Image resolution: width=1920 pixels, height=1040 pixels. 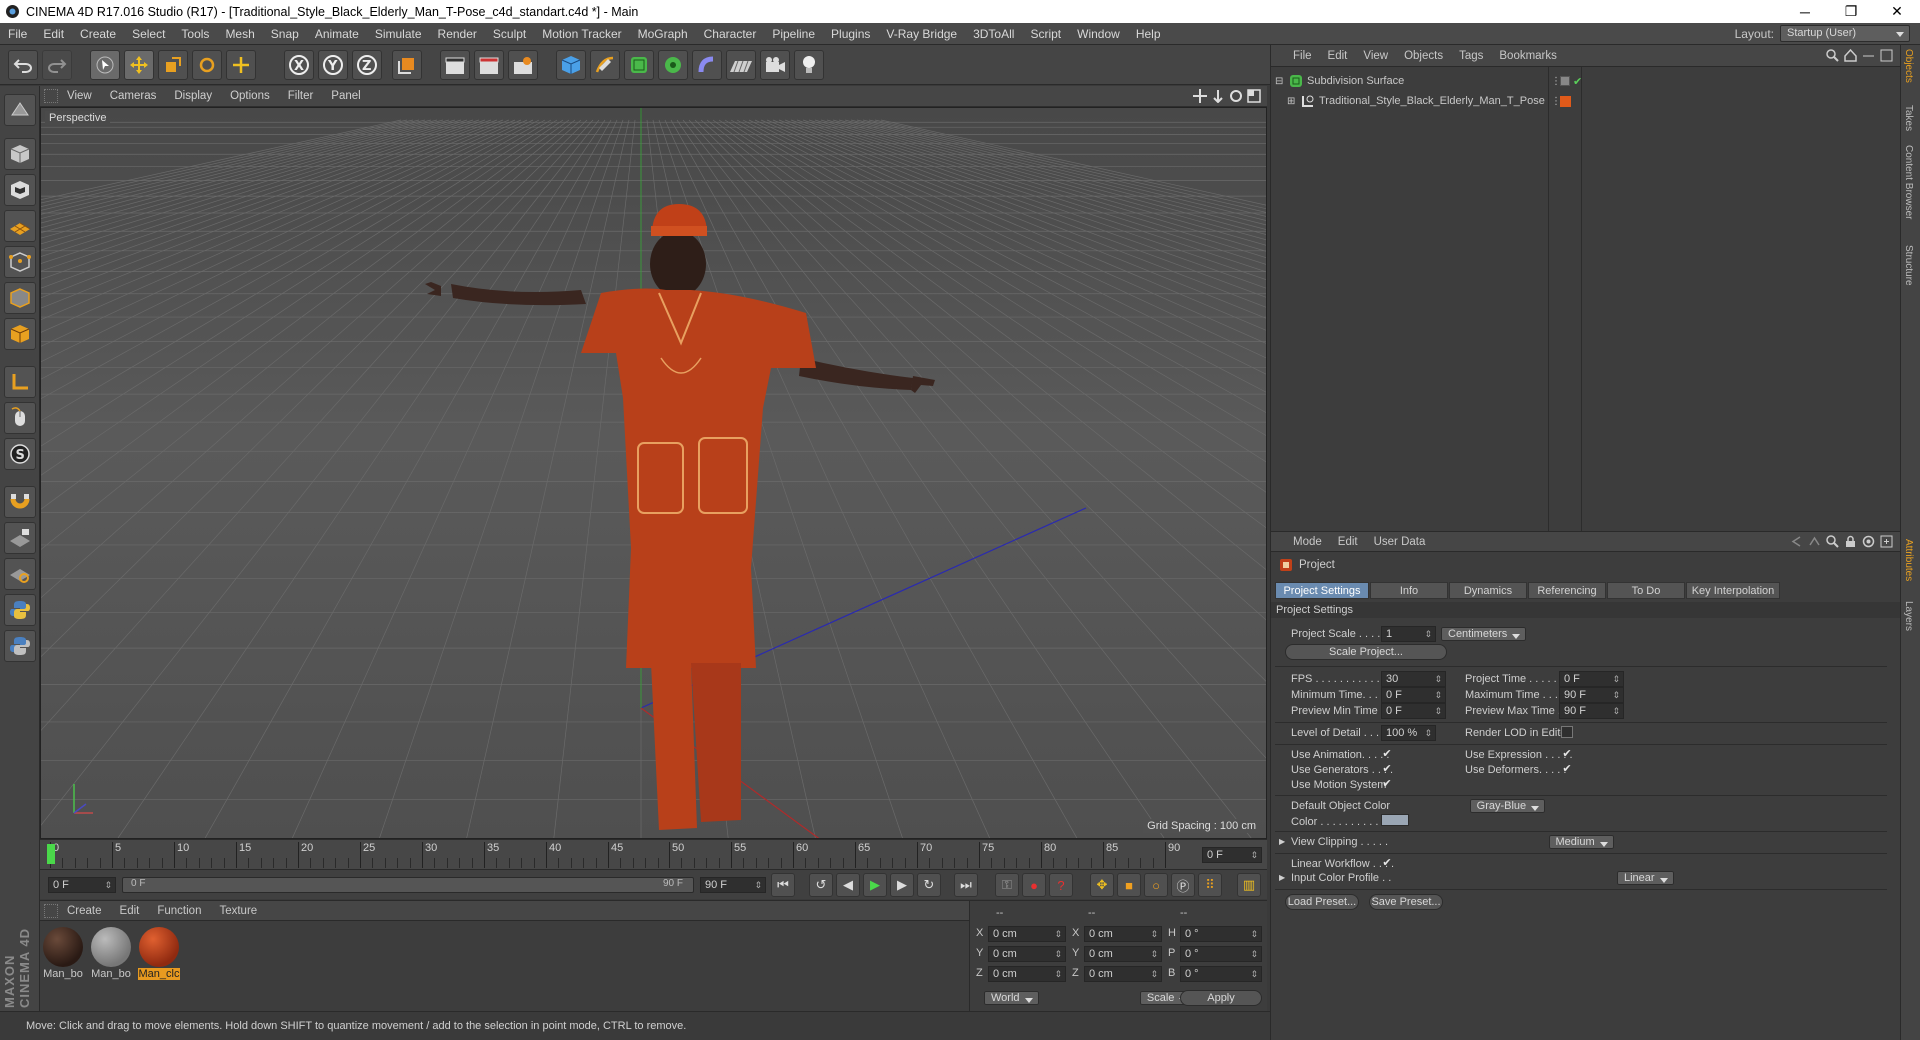 I want to click on project-units-dropdown: Centimeters, so click(x=1484, y=634).